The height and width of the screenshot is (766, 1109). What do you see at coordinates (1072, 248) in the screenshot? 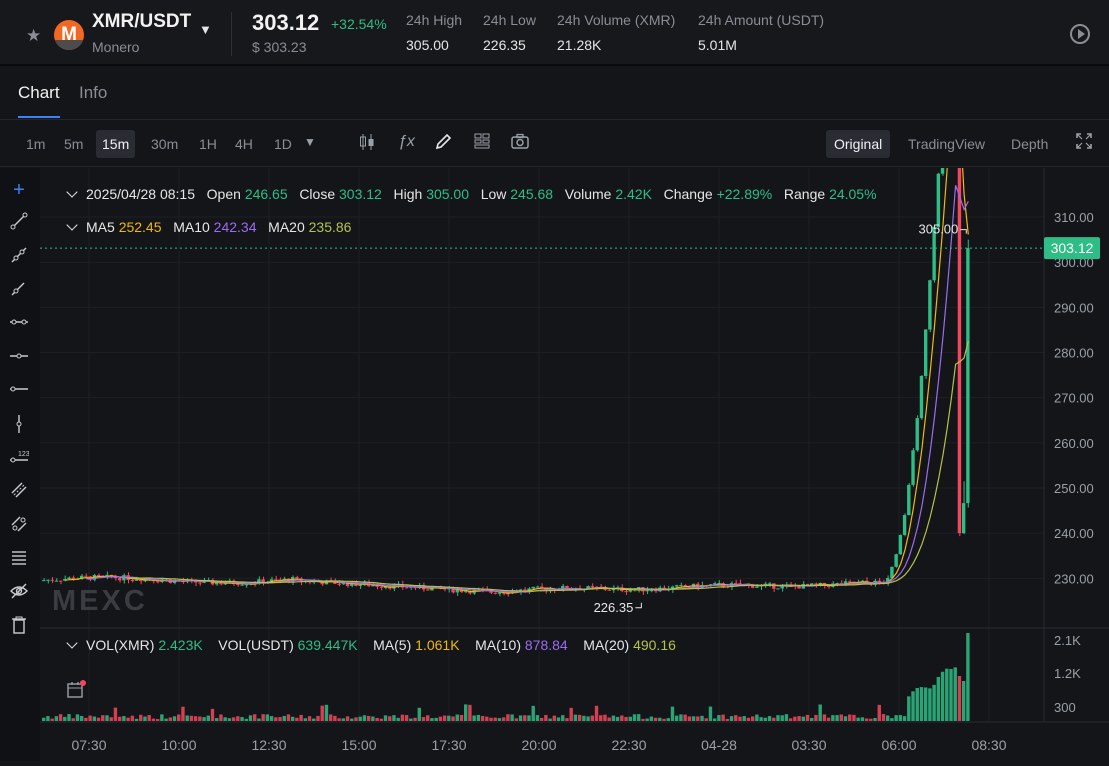
I see `last-price-tag-text: 303.12` at bounding box center [1072, 248].